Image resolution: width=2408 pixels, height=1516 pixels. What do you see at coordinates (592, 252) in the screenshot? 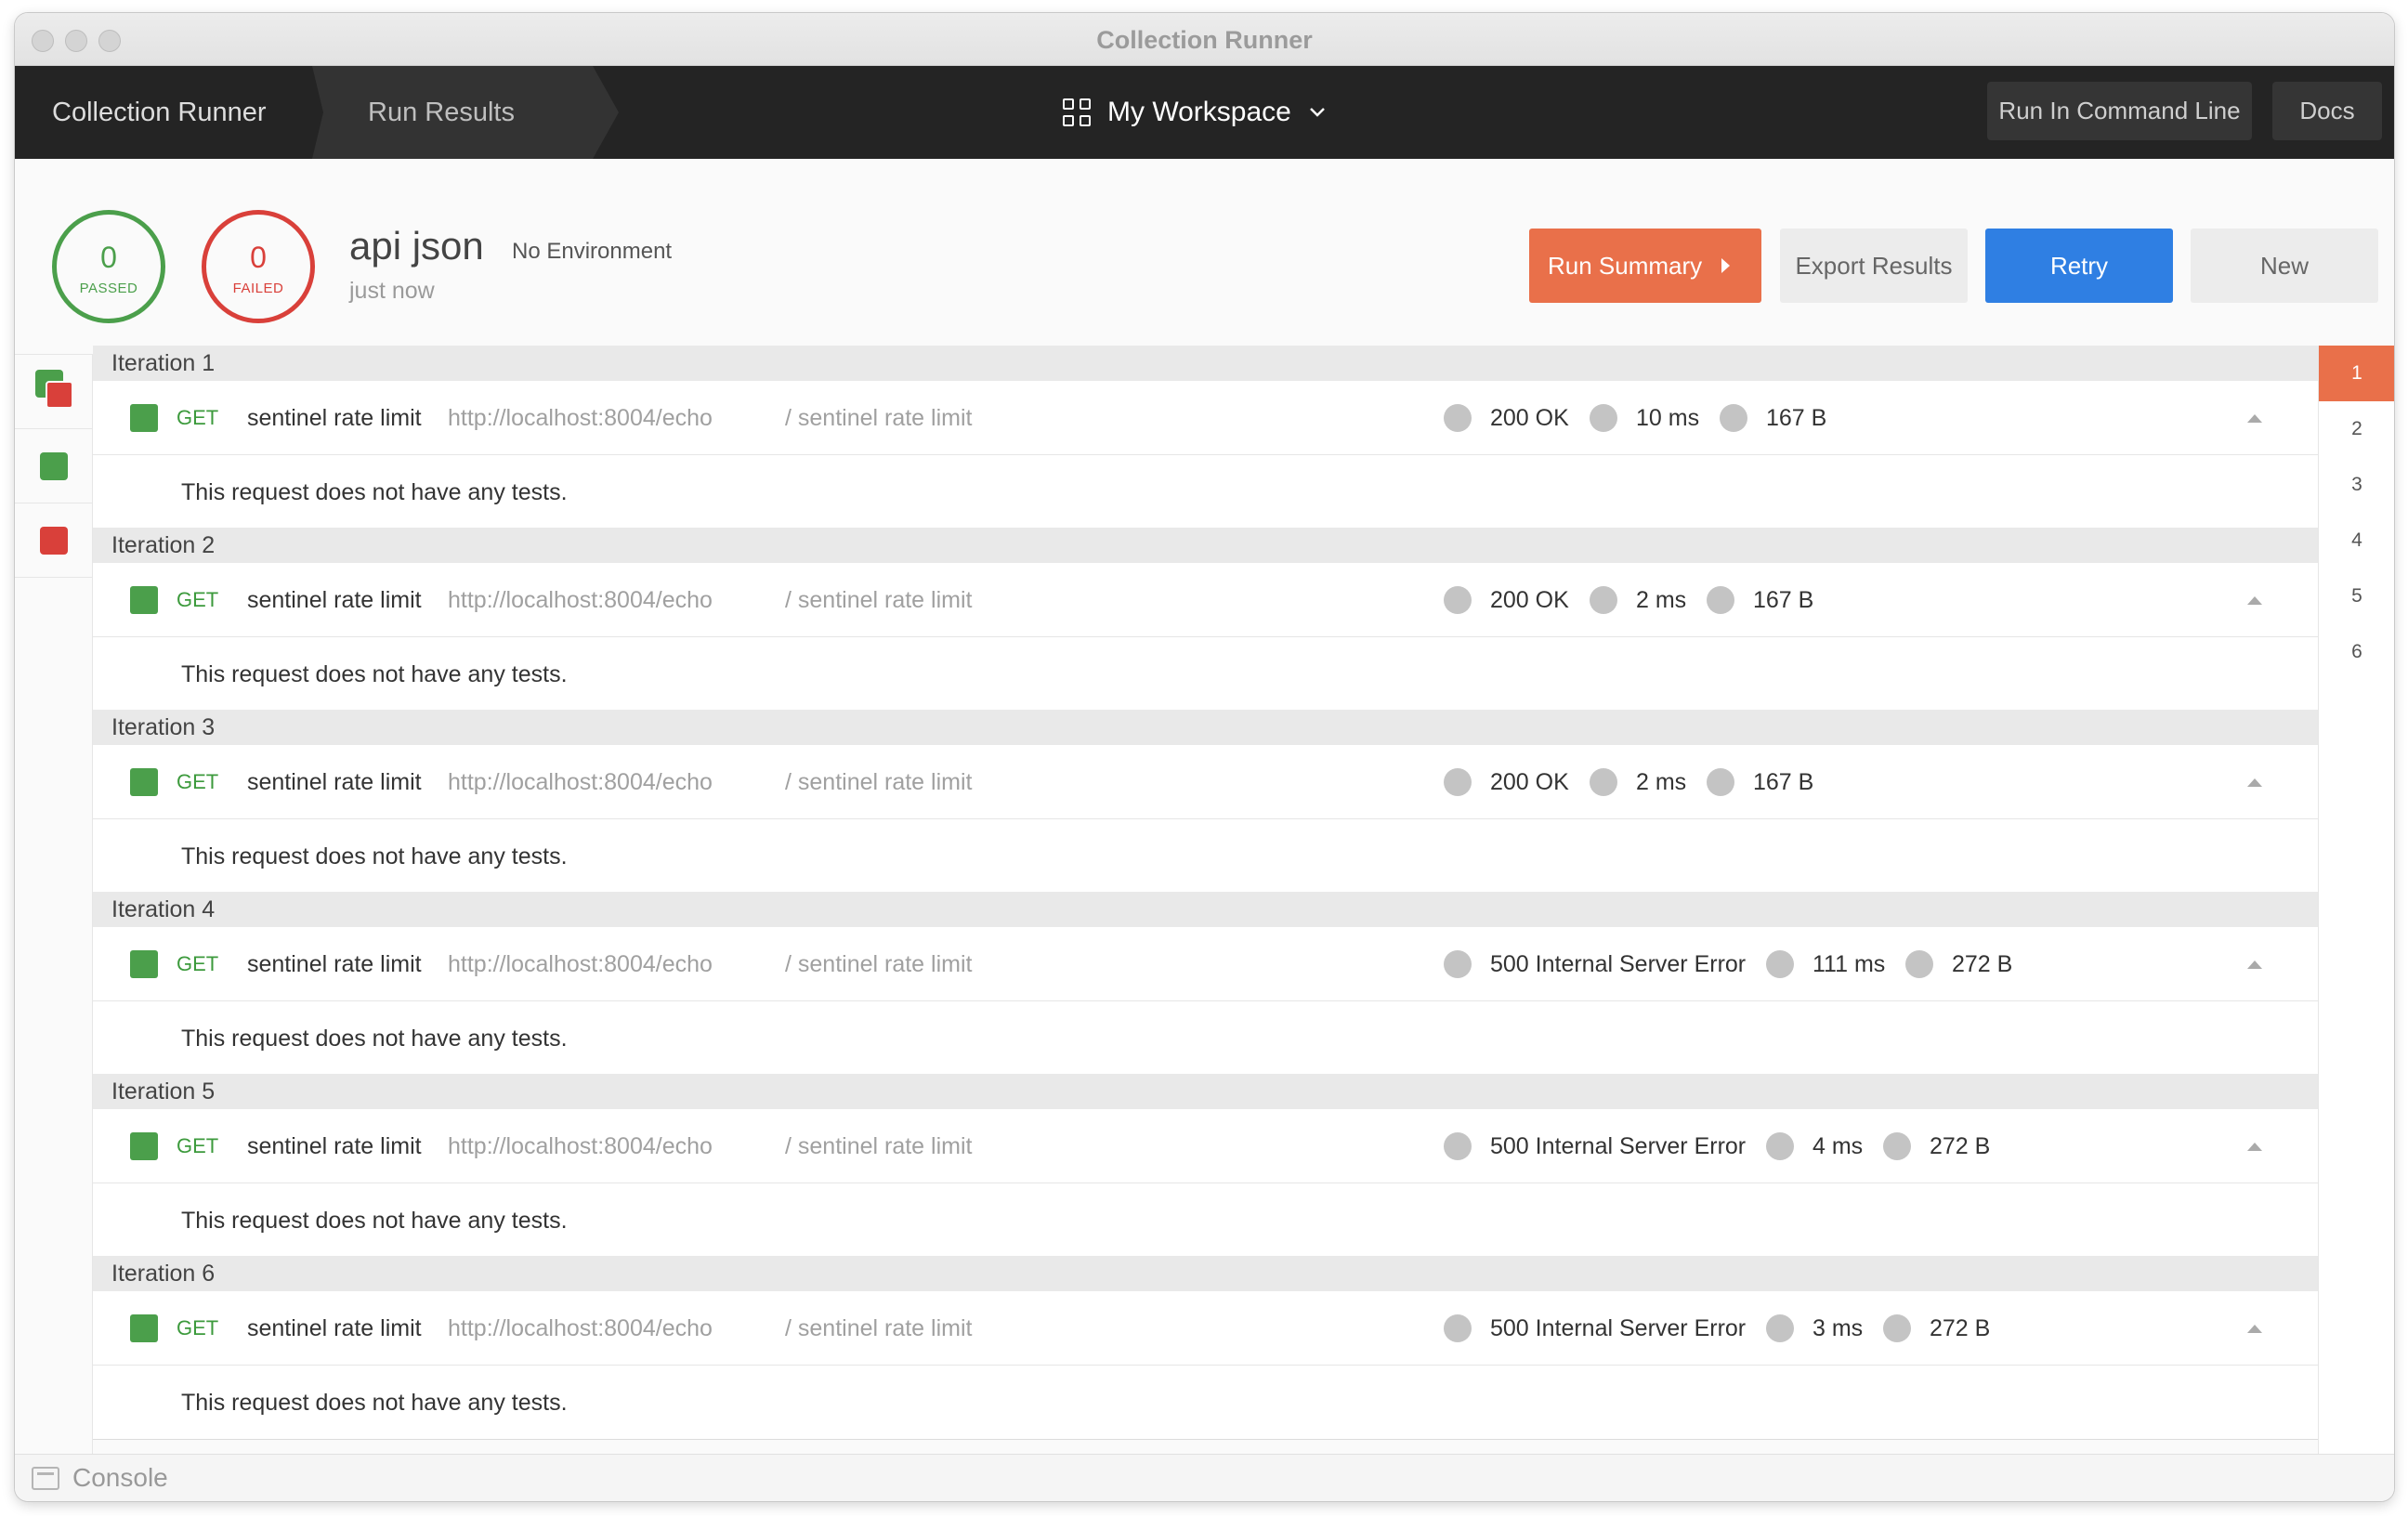
I see `environment-label: No Environment` at bounding box center [592, 252].